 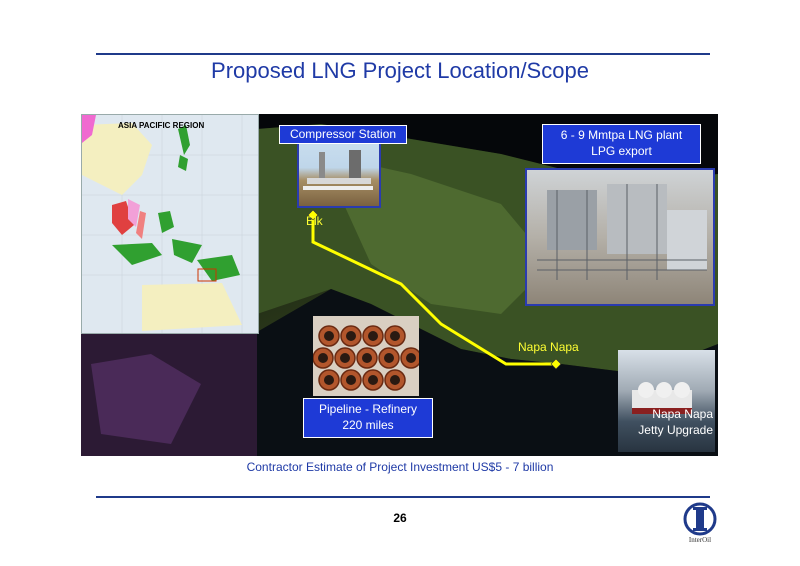 I want to click on pipeline-line1: Pipeline - Refinery, so click(x=368, y=409).